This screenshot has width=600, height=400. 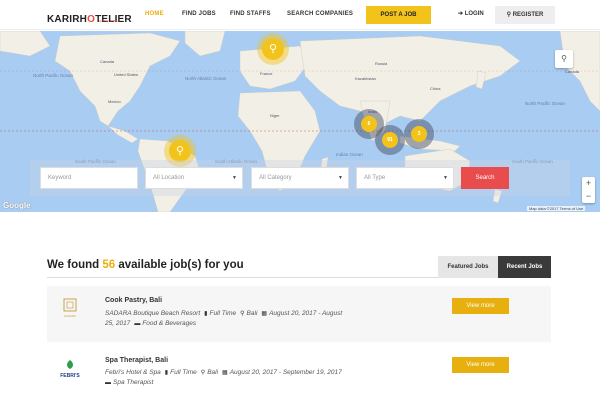 What do you see at coordinates (485, 178) in the screenshot?
I see `search-button: Search` at bounding box center [485, 178].